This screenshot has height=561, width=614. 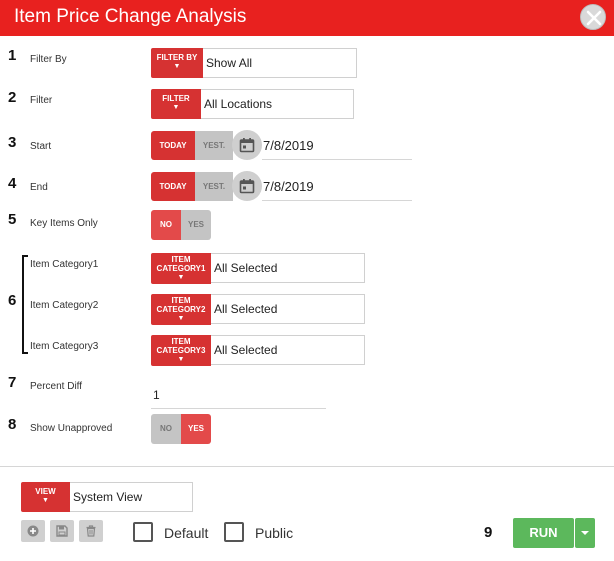 What do you see at coordinates (156, 395) in the screenshot?
I see `percent-diff-input: 1` at bounding box center [156, 395].